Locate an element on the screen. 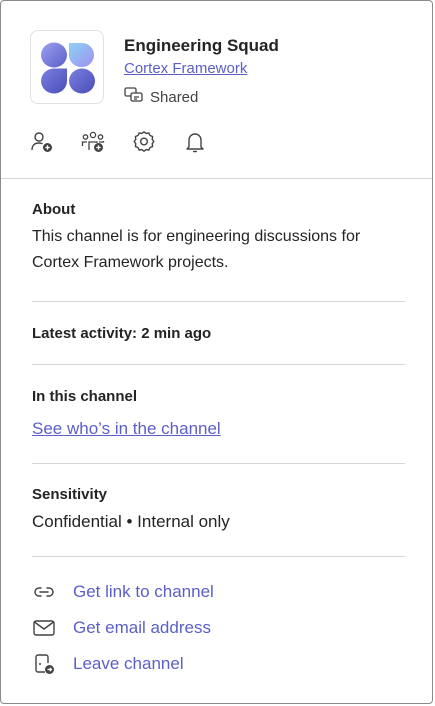  notifications-button is located at coordinates (195, 142).